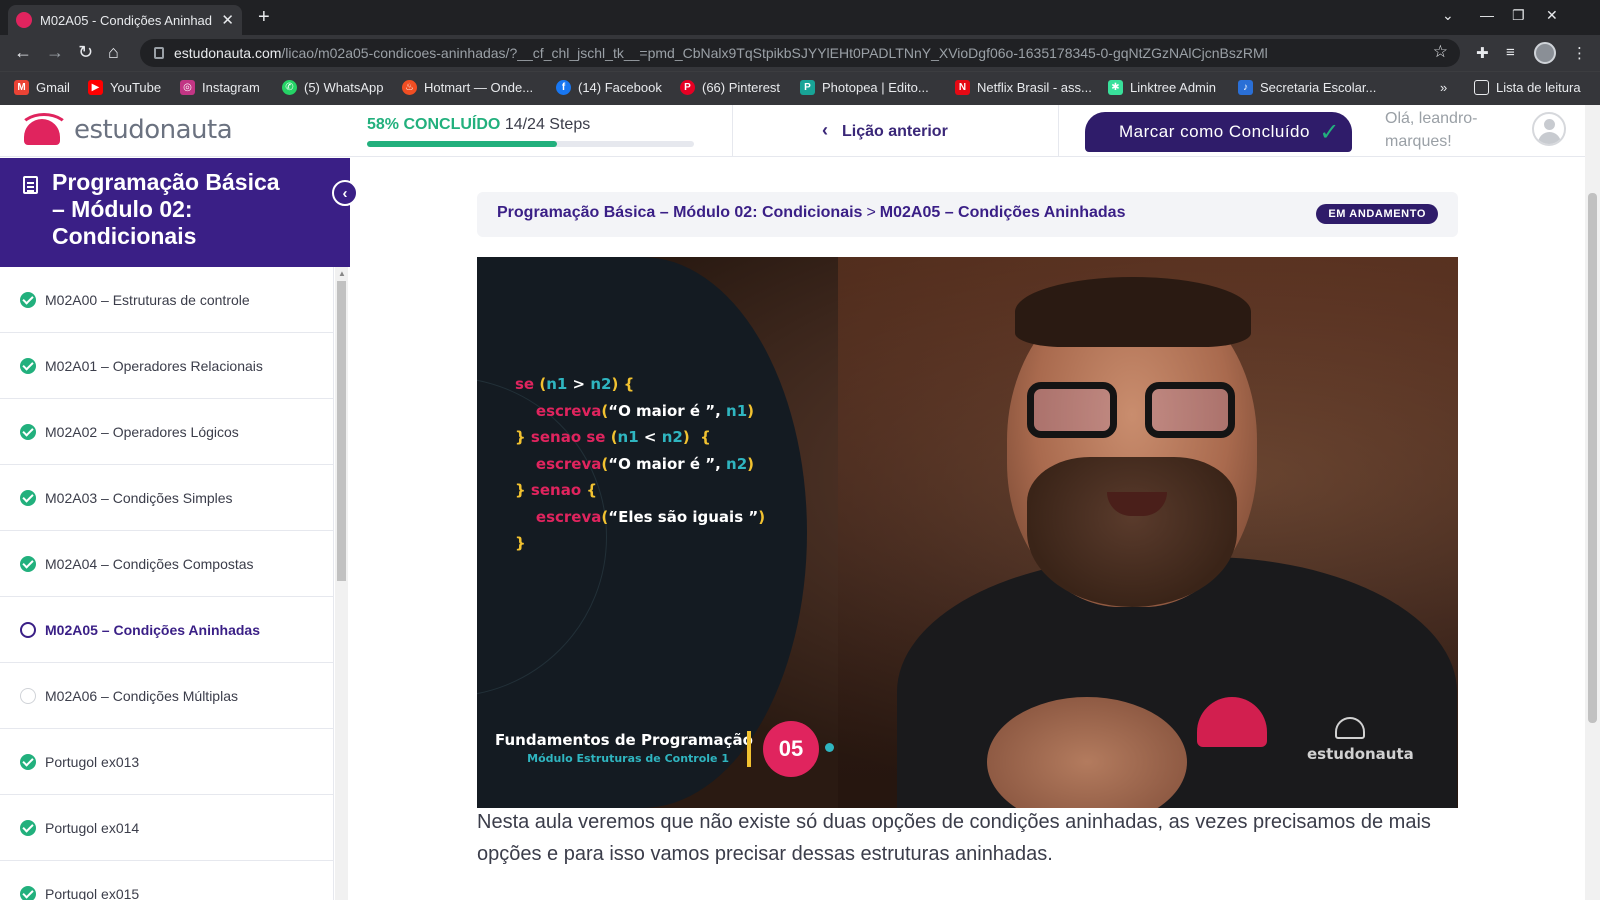 The image size is (1600, 900). Describe the element at coordinates (166, 762) in the screenshot. I see `lesson-item: Portugol ex013` at that location.